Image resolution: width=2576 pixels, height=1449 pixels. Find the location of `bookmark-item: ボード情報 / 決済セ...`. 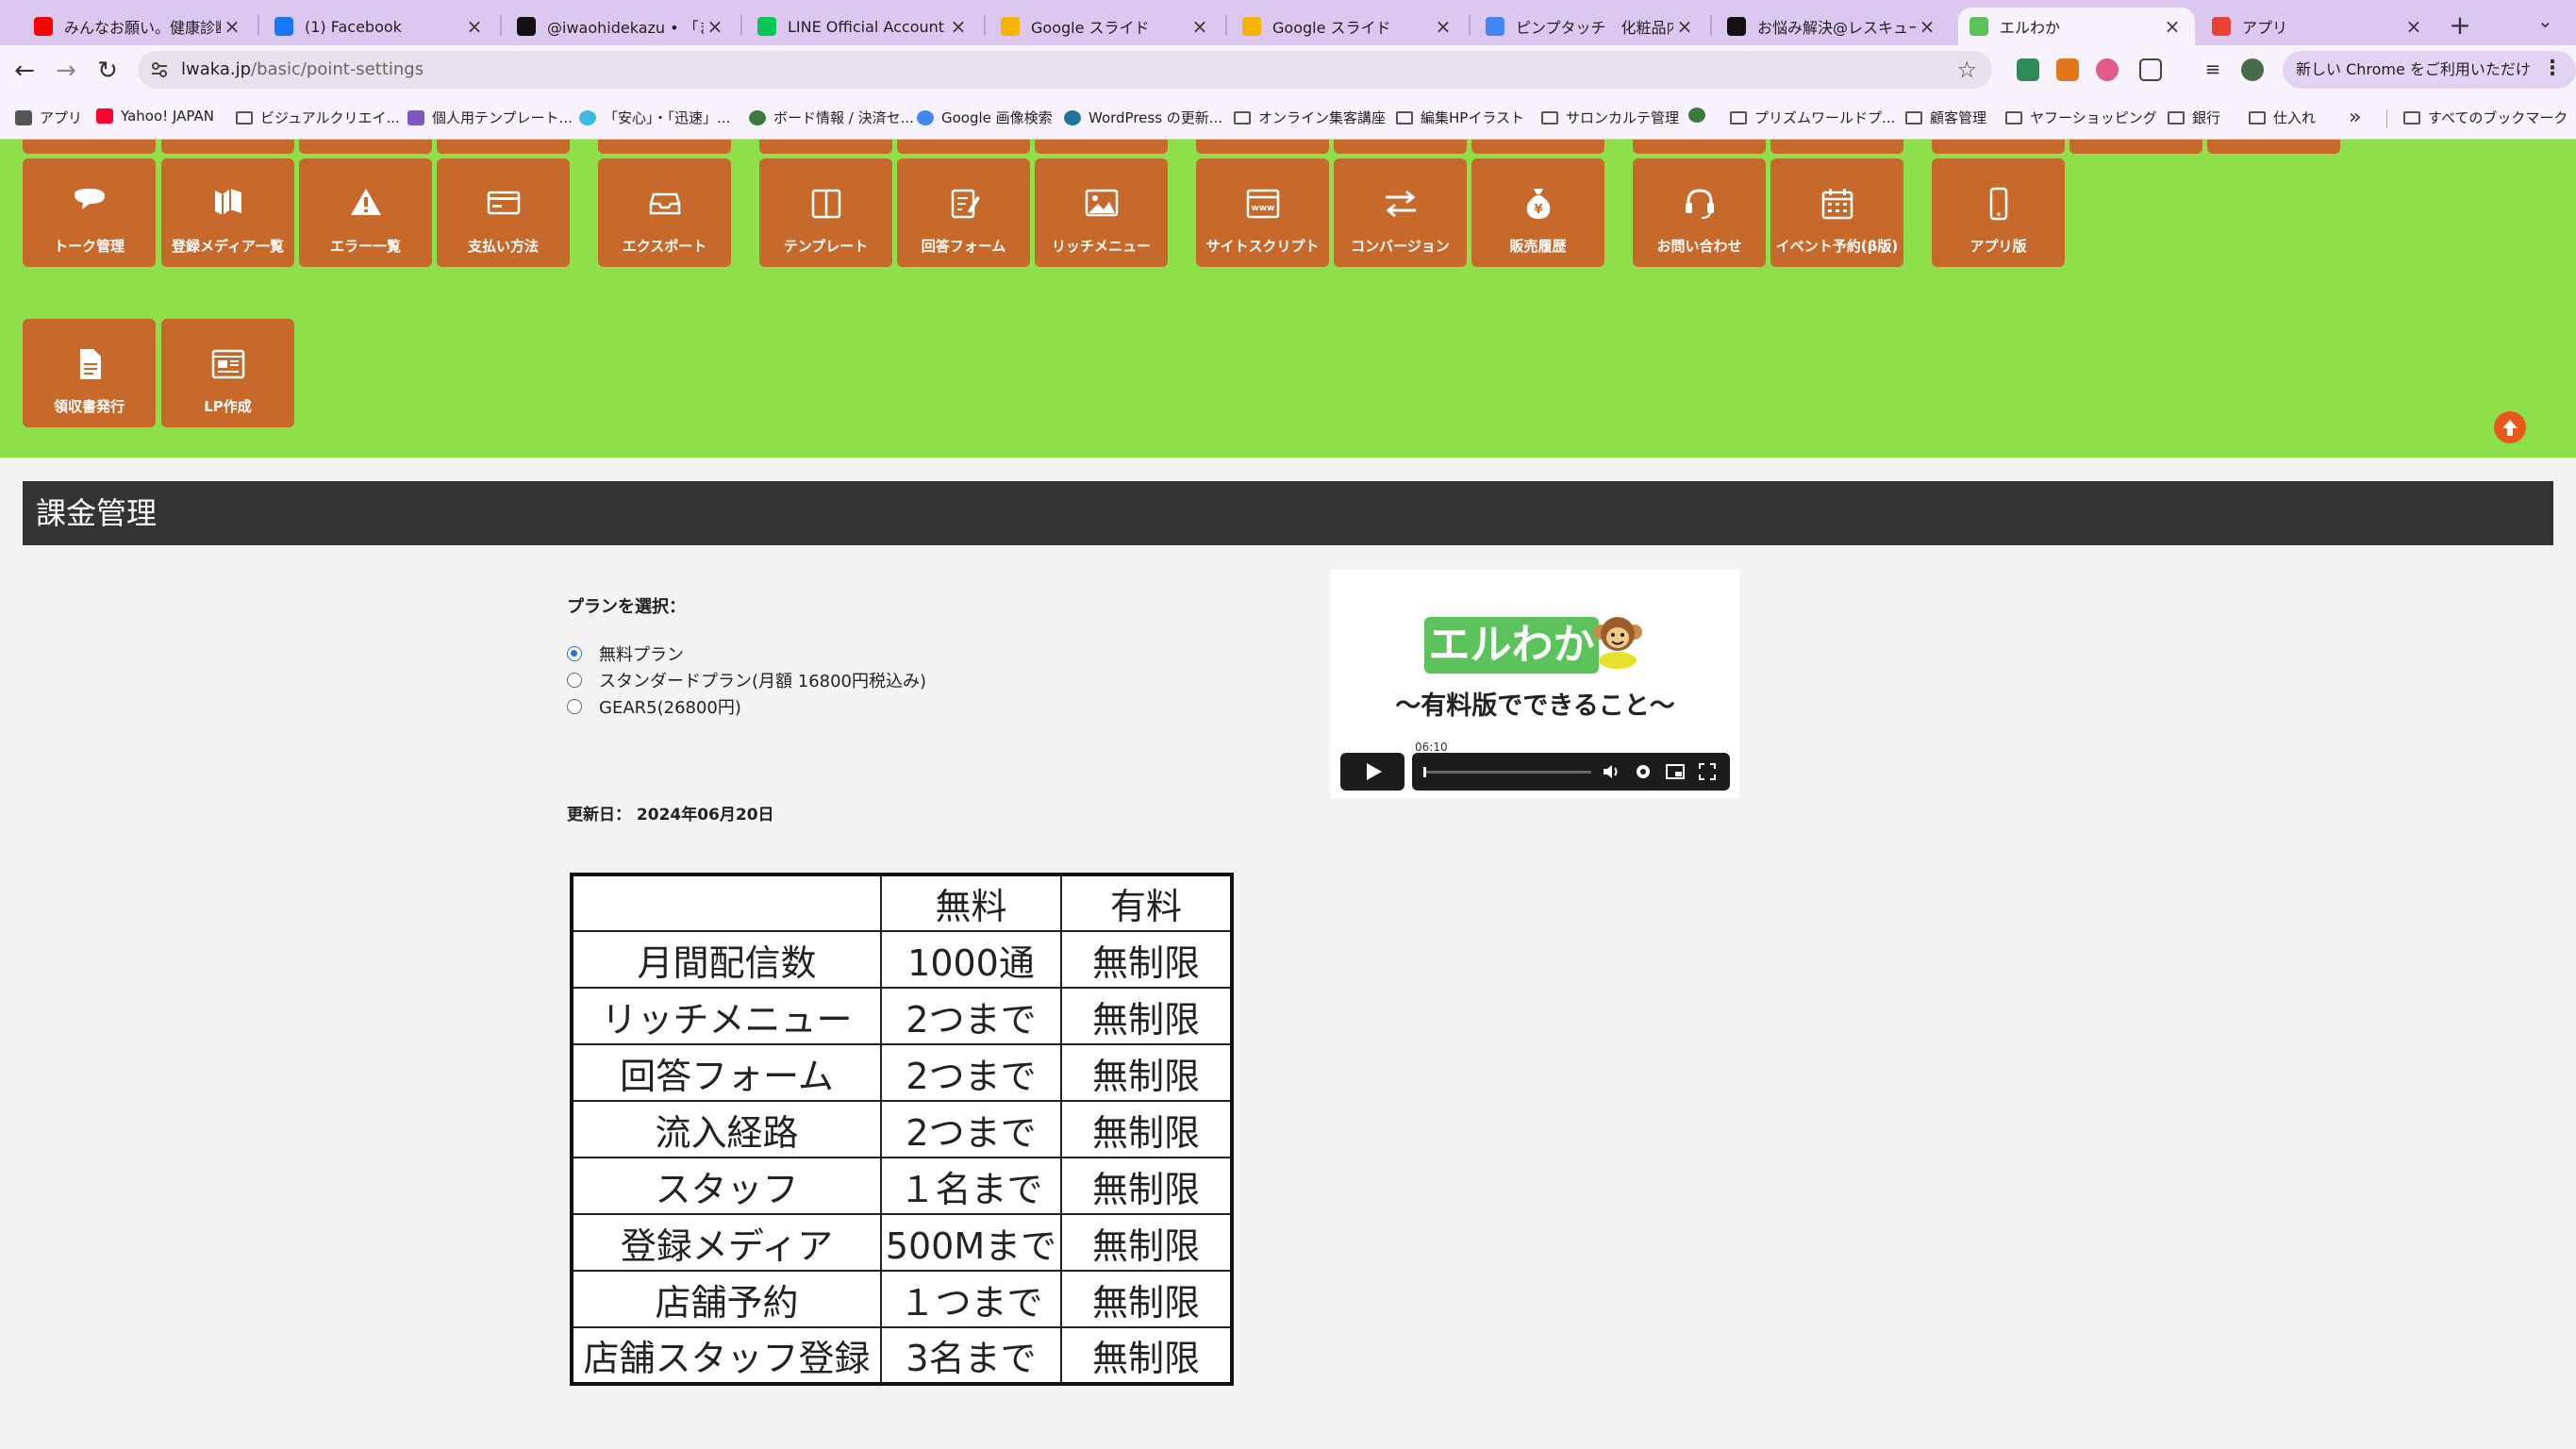

bookmark-item: ボード情報 / 決済セ... is located at coordinates (831, 117).